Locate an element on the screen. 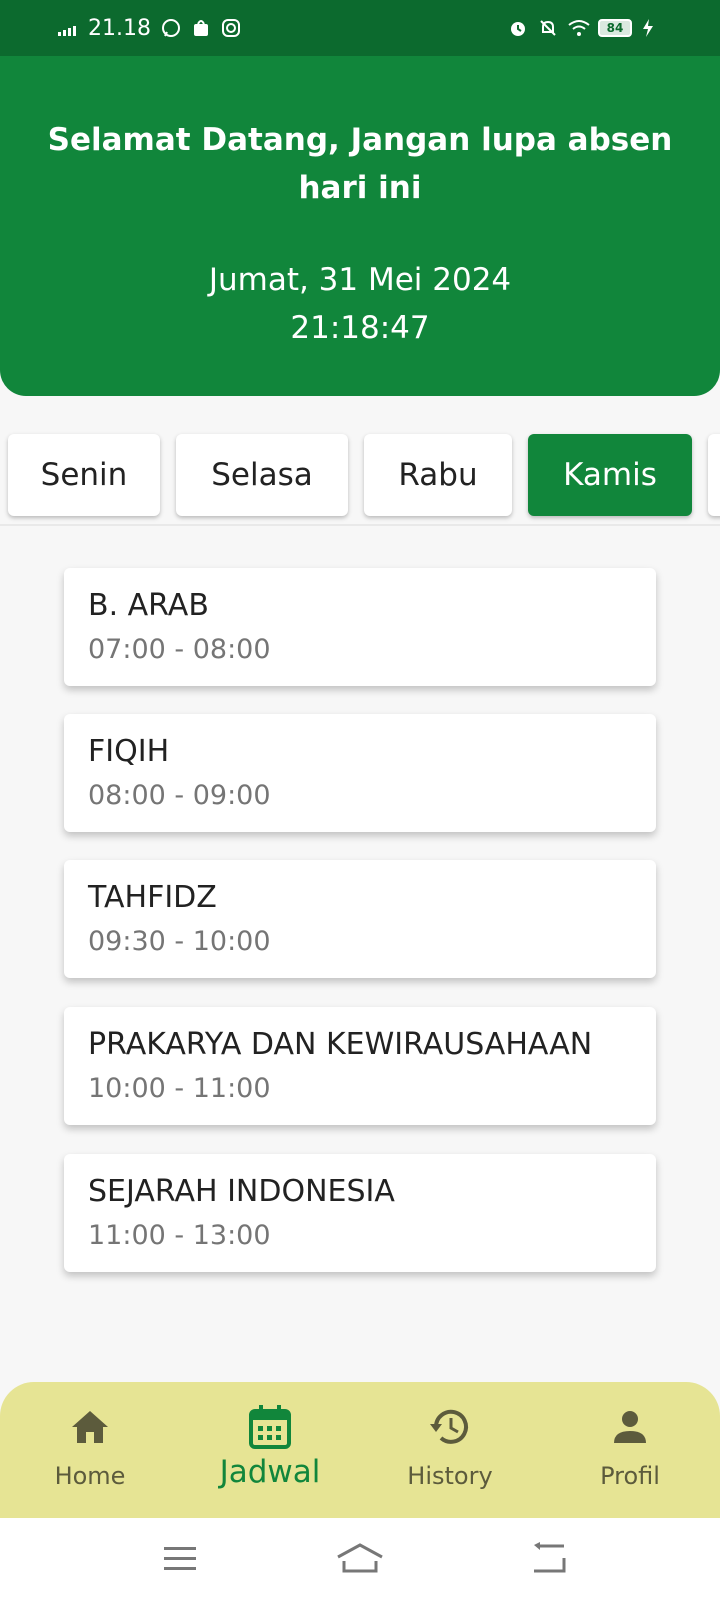 The width and height of the screenshot is (720, 1600). subject-time: 09:30 - 10:00 is located at coordinates (179, 941).